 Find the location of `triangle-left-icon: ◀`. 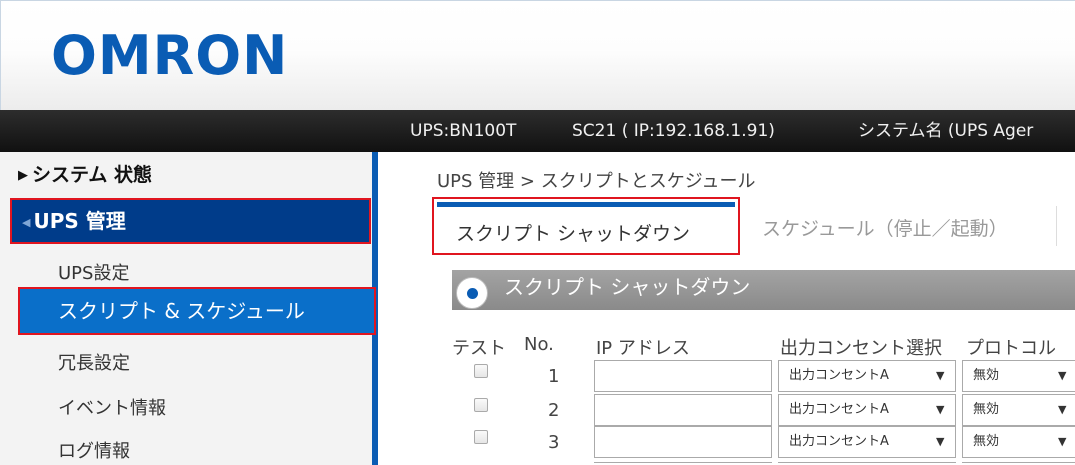

triangle-left-icon: ◀ is located at coordinates (26, 222).